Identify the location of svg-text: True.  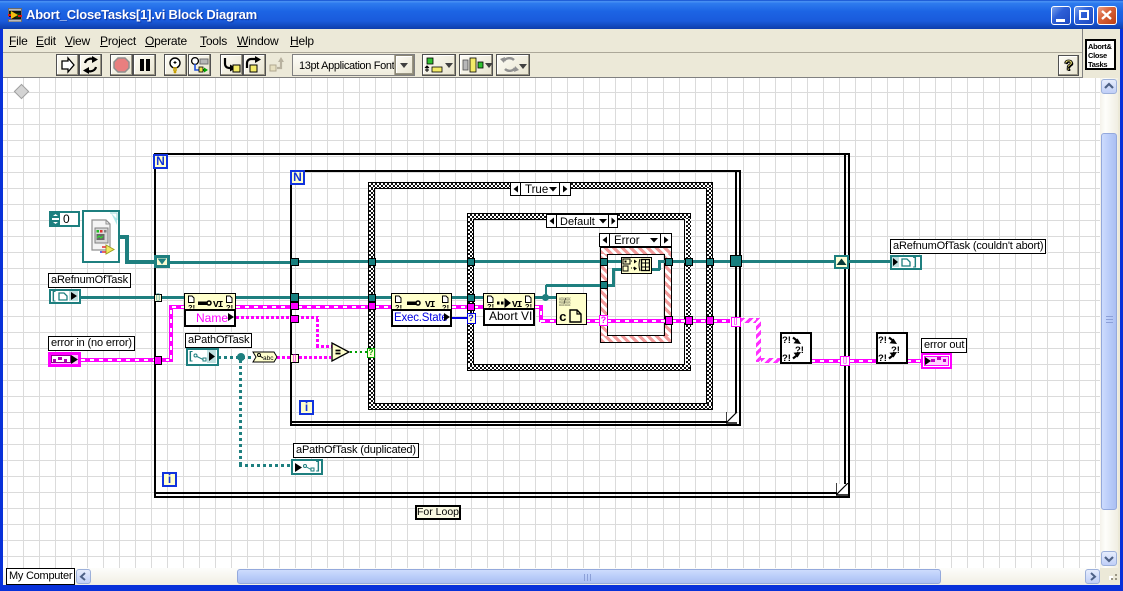
(536, 189).